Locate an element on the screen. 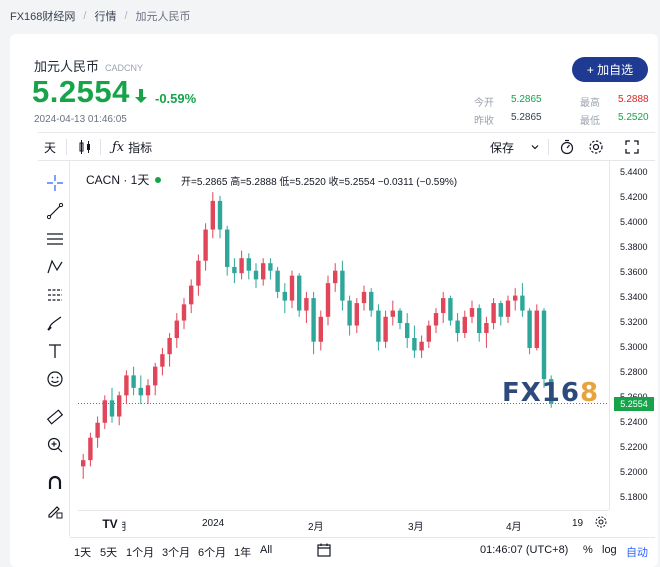 The width and height of the screenshot is (660, 567). trendline-tool is located at coordinates (55, 211).